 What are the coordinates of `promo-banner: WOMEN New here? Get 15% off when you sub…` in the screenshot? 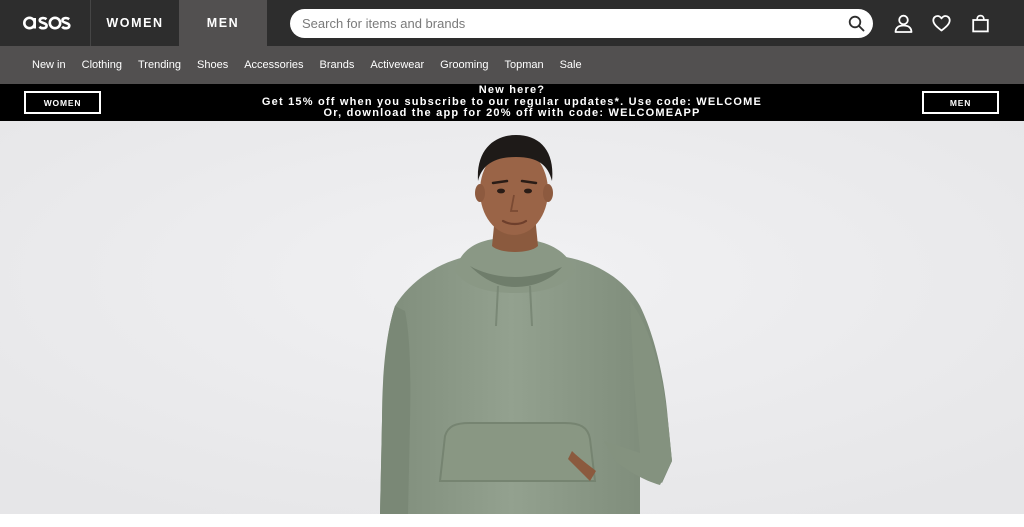 It's located at (512, 102).